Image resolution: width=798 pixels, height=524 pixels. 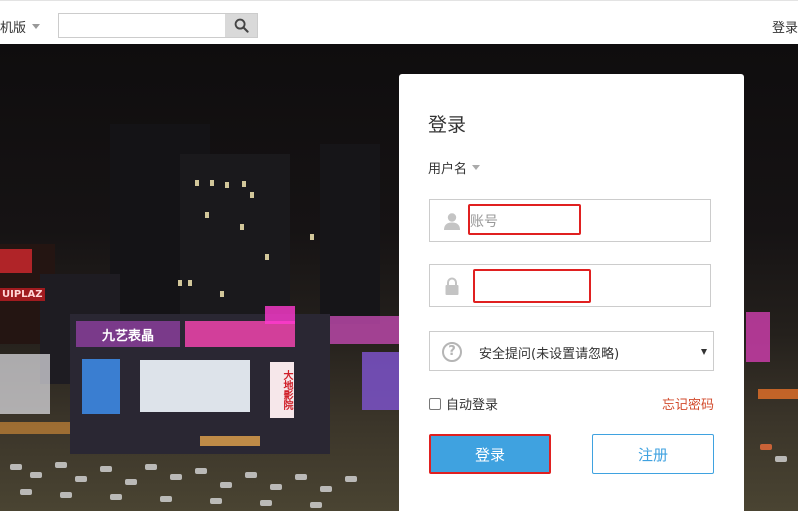 I want to click on search-button, so click(x=241, y=25).